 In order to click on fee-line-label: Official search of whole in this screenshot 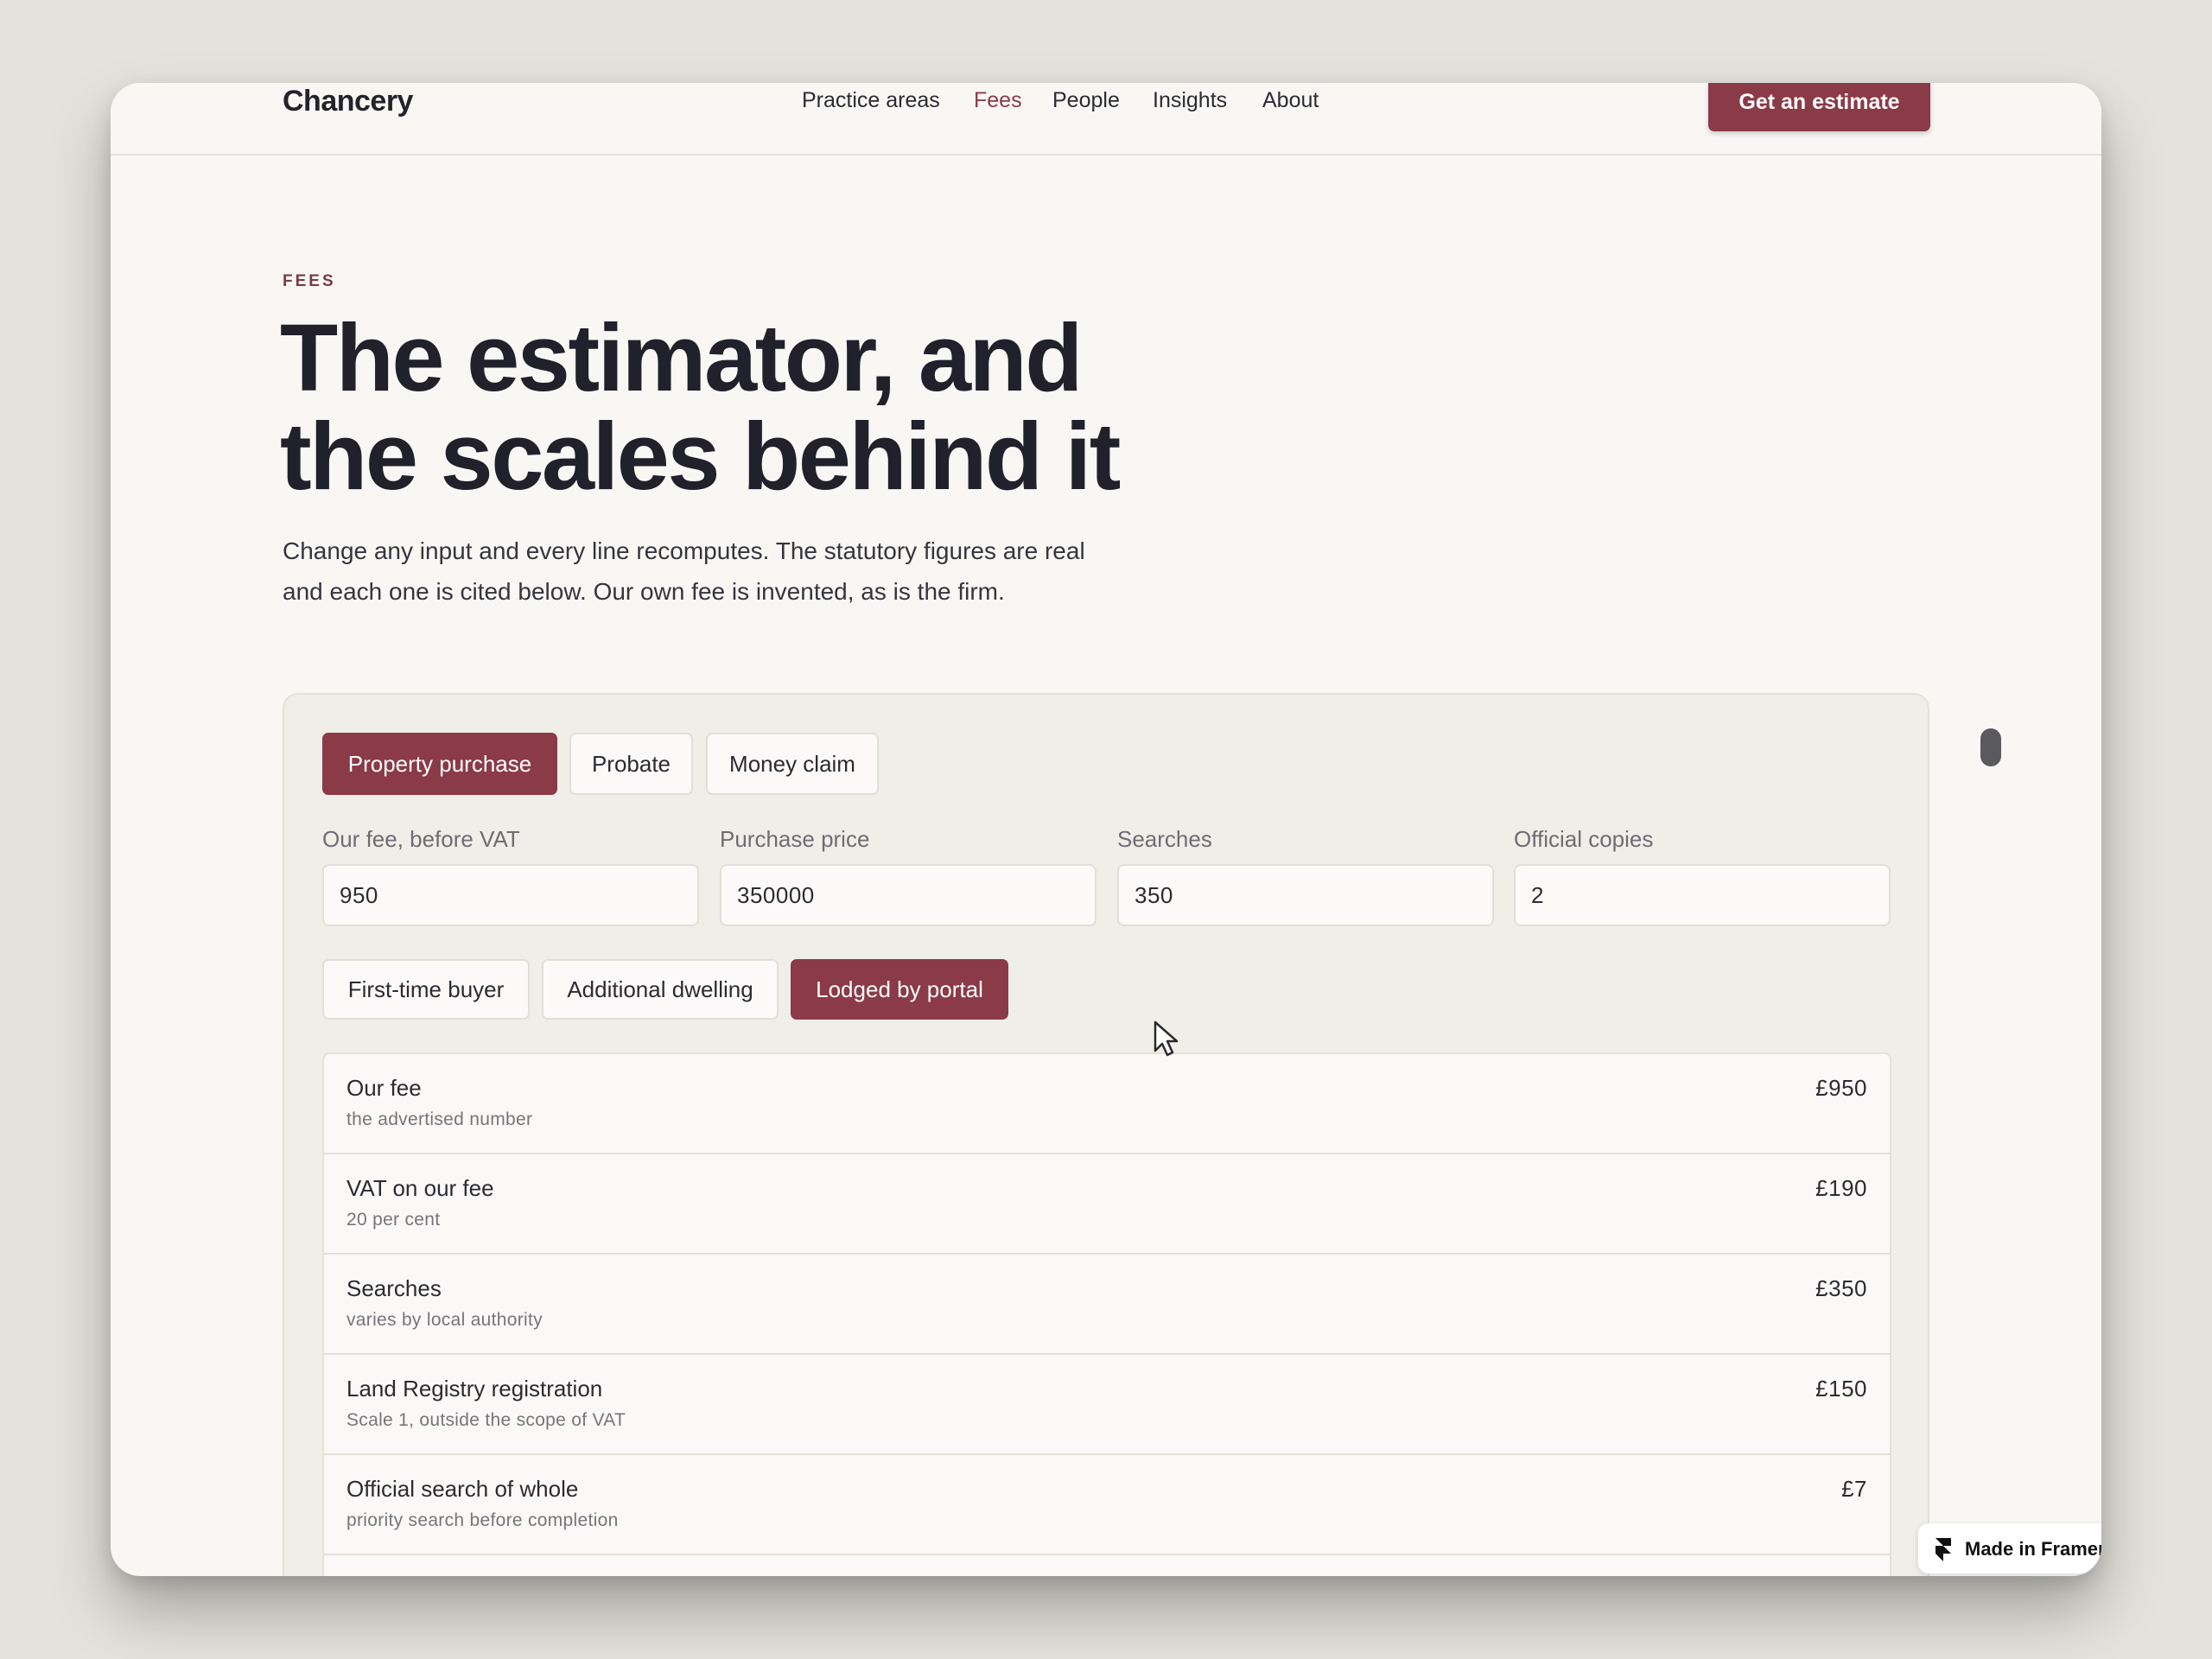, I will do `click(462, 1489)`.